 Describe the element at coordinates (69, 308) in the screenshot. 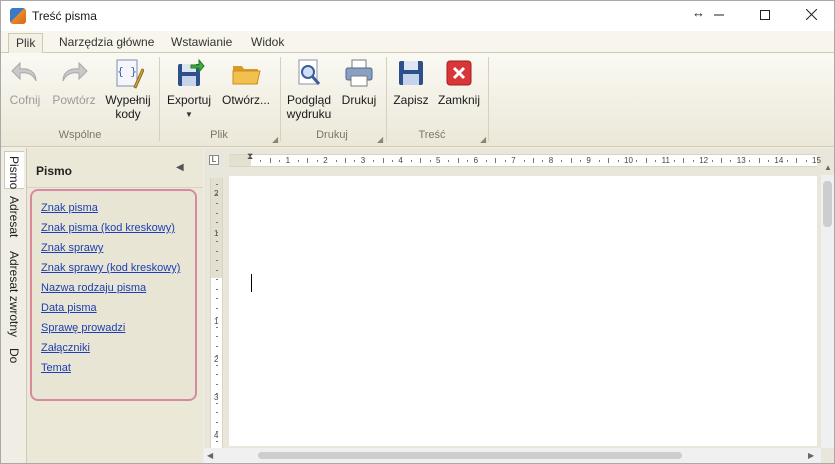

I see `field-link: Data pisma` at that location.